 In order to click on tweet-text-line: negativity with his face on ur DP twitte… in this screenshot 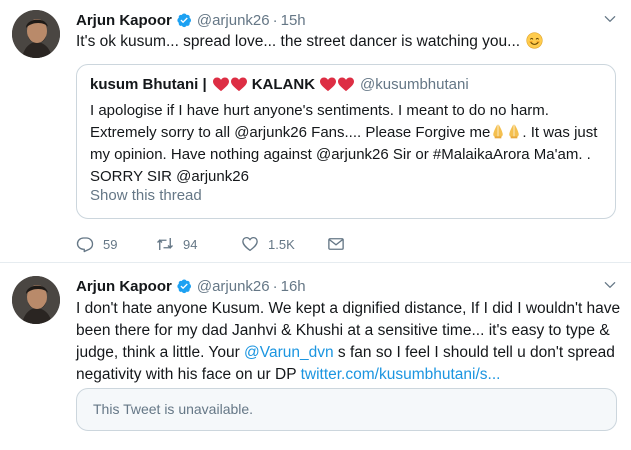, I will do `click(348, 375)`.